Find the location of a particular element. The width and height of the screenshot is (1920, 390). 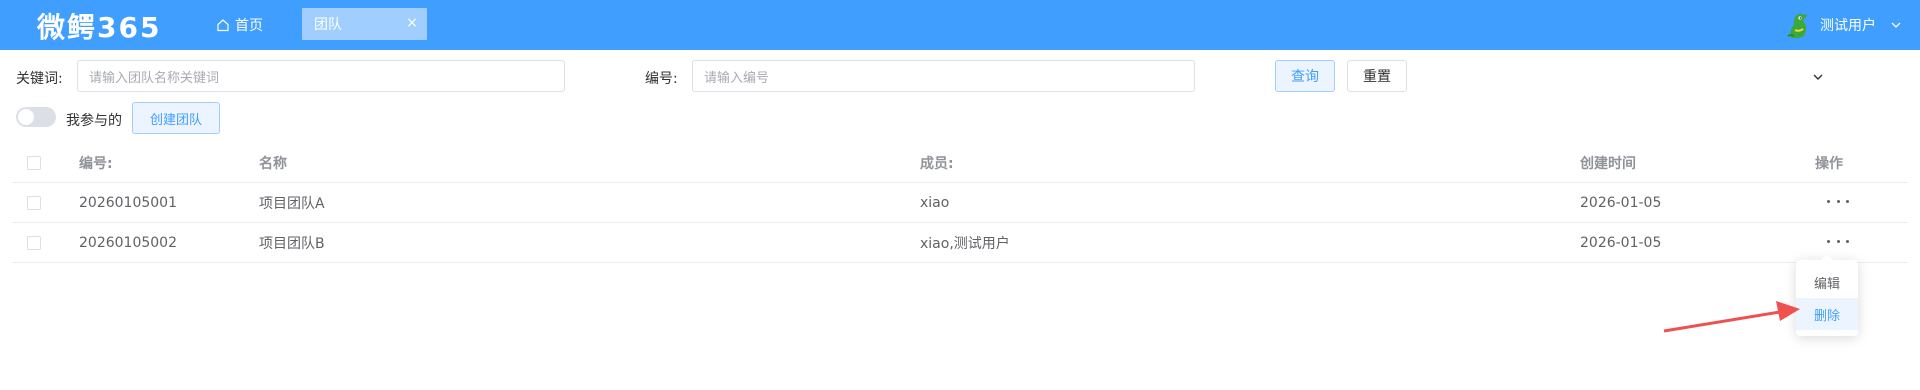

cell-code: 20260105001 is located at coordinates (128, 203).